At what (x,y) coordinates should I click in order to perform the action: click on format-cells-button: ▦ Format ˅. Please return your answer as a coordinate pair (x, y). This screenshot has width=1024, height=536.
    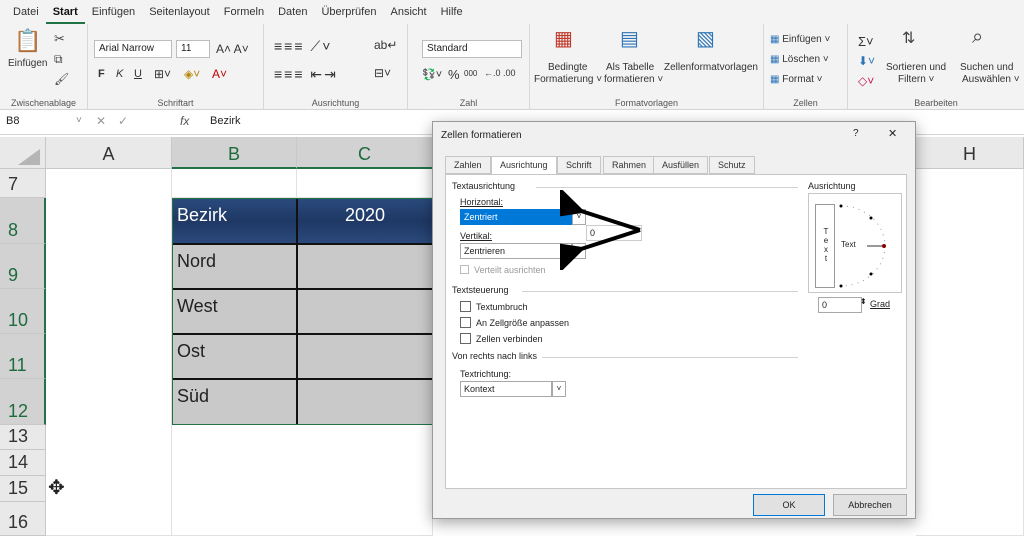
    Looking at the image, I should click on (796, 79).